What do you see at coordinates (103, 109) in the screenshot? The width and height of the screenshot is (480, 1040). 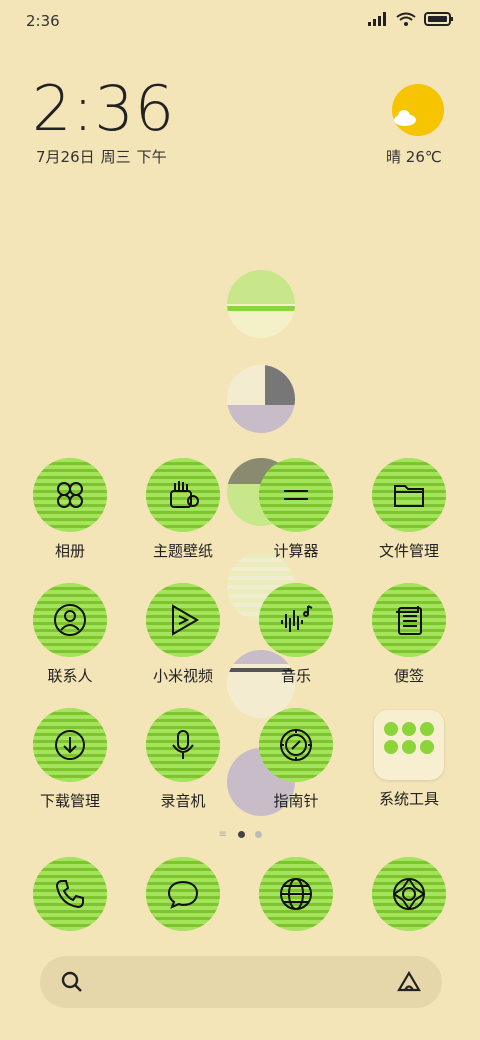 I see `clock-widget-time: 2:36` at bounding box center [103, 109].